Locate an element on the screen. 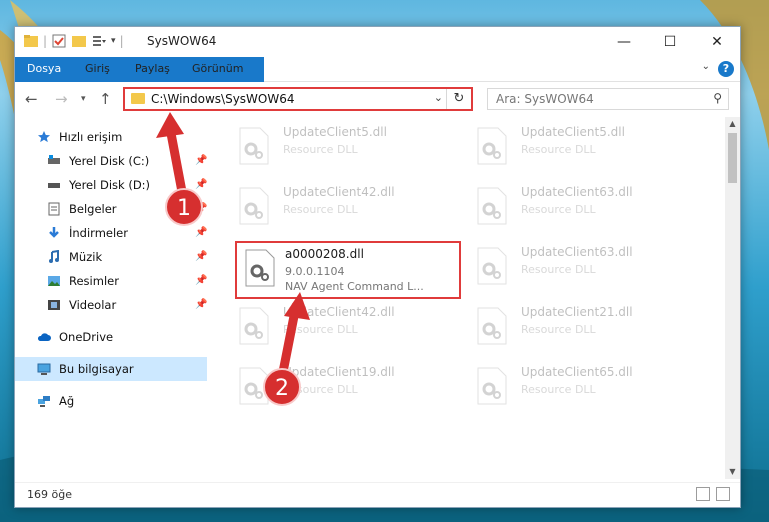 Image resolution: width=769 pixels, height=522 pixels. file-name: a0000208.dll is located at coordinates (324, 254).